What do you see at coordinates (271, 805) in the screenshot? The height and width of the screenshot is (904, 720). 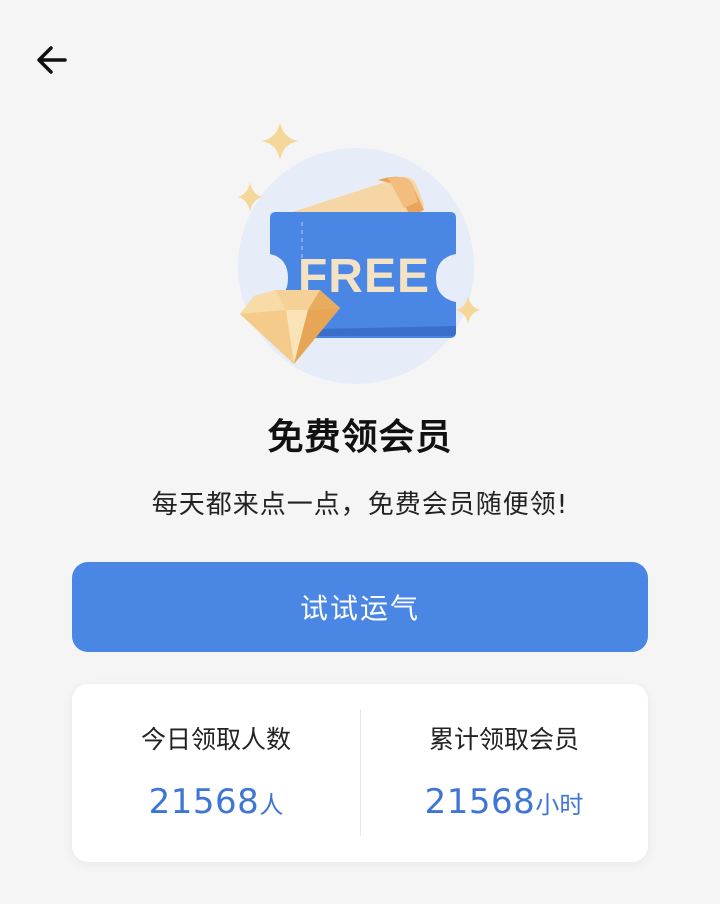 I see `stat-today-unit: 人` at bounding box center [271, 805].